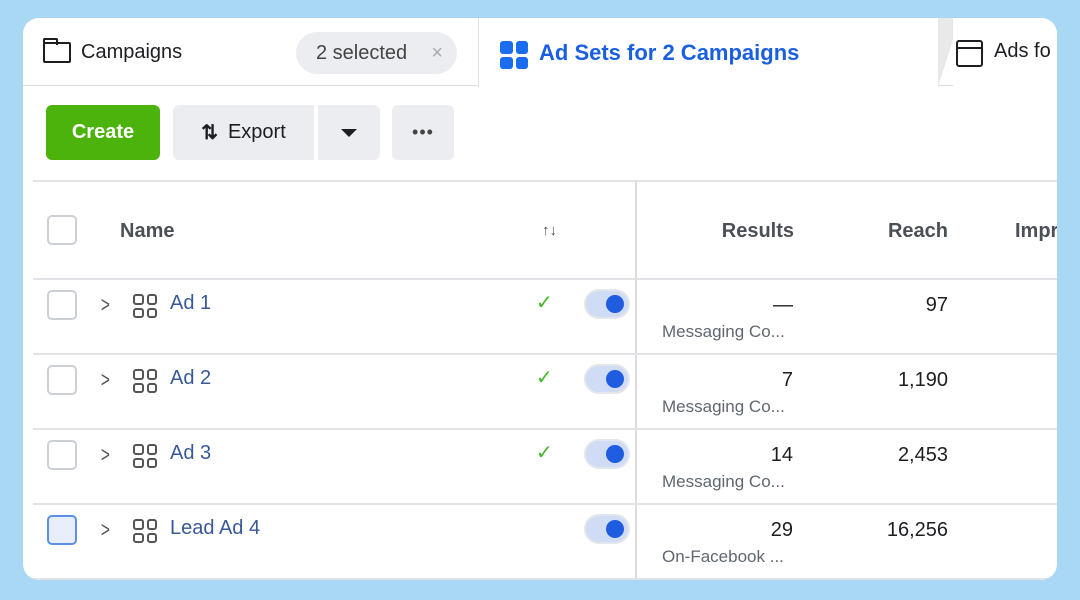  I want to click on tab-campaigns-label: Campaigns, so click(132, 51).